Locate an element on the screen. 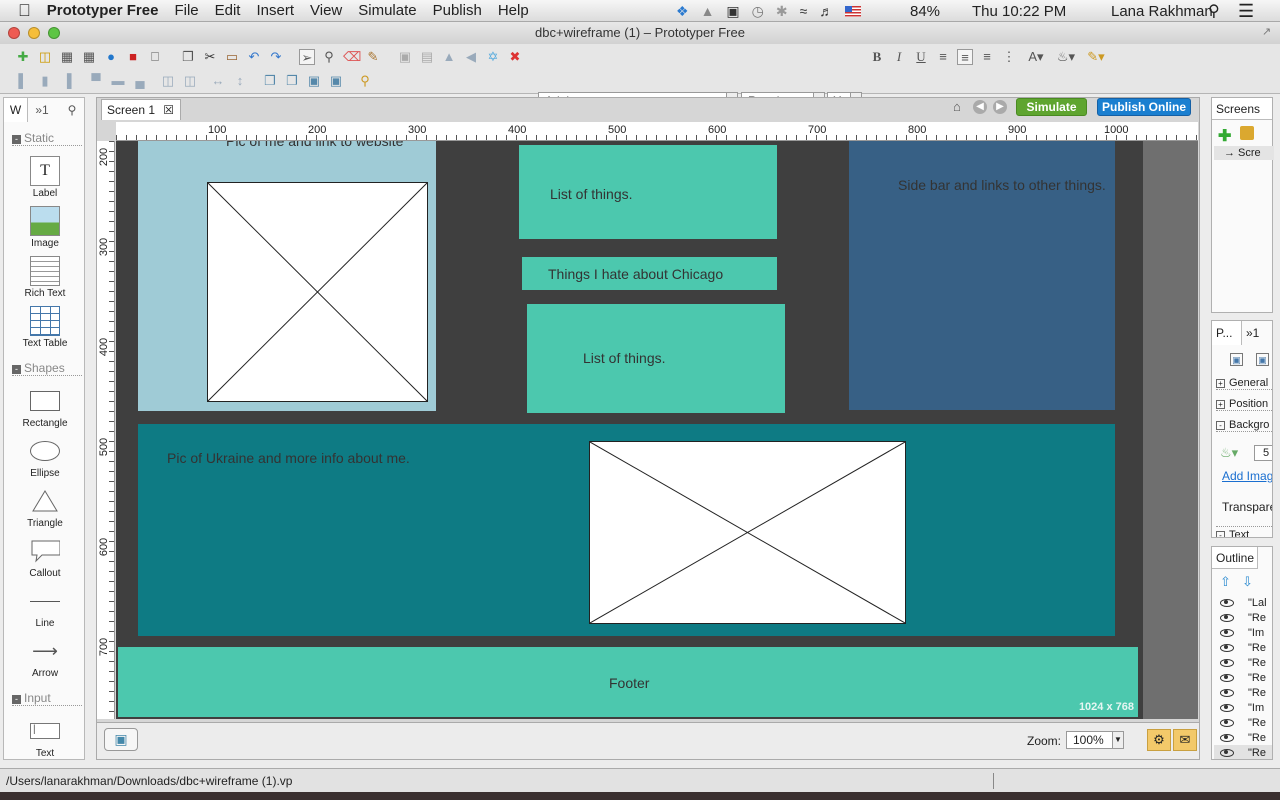 The height and width of the screenshot is (800, 1280). tool-text-table: Text Table is located at coordinates (45, 327).